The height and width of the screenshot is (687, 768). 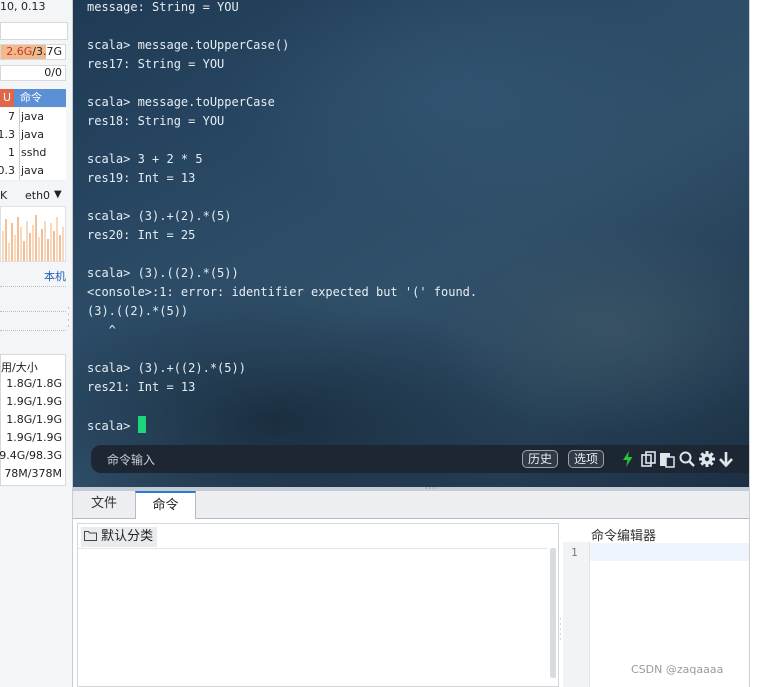 I want to click on terminal-line: (3).((2).*(5)), so click(x=282, y=311).